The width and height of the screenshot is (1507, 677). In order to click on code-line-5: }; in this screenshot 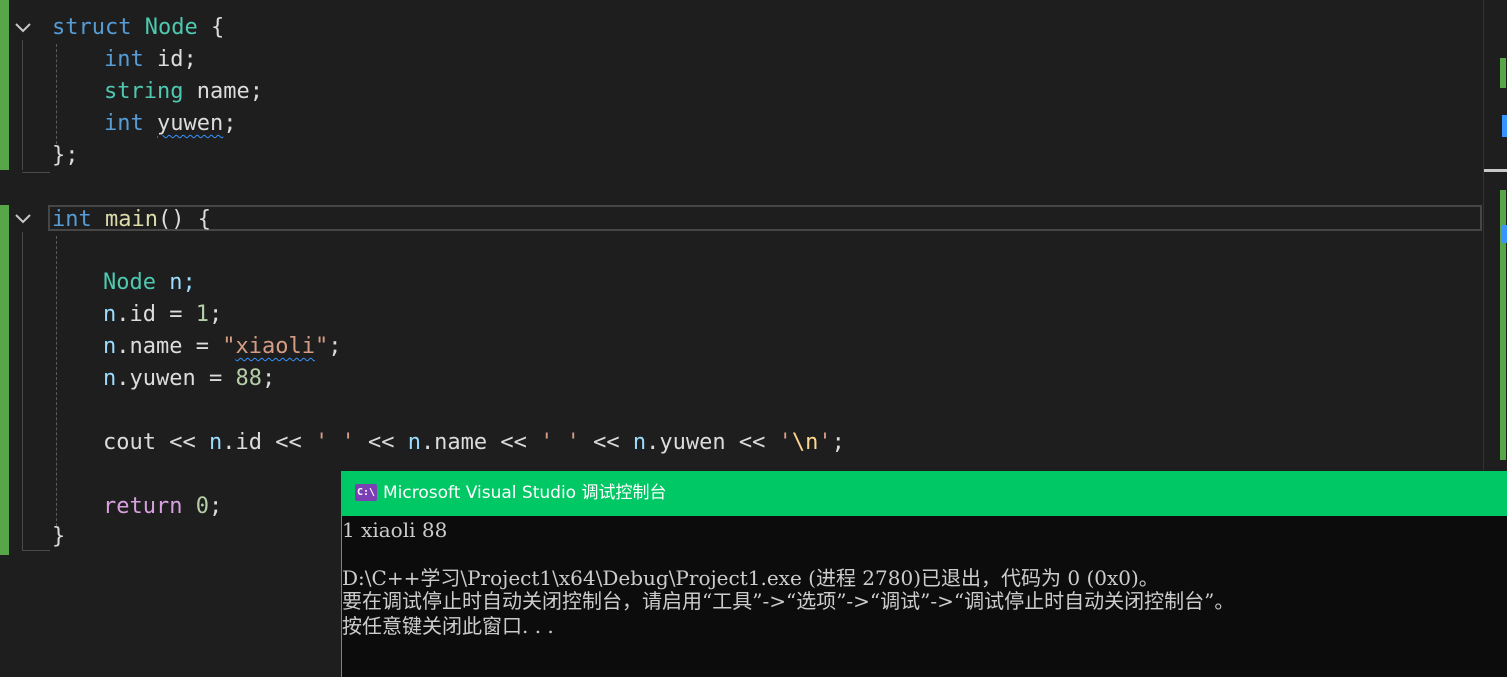, I will do `click(65, 156)`.